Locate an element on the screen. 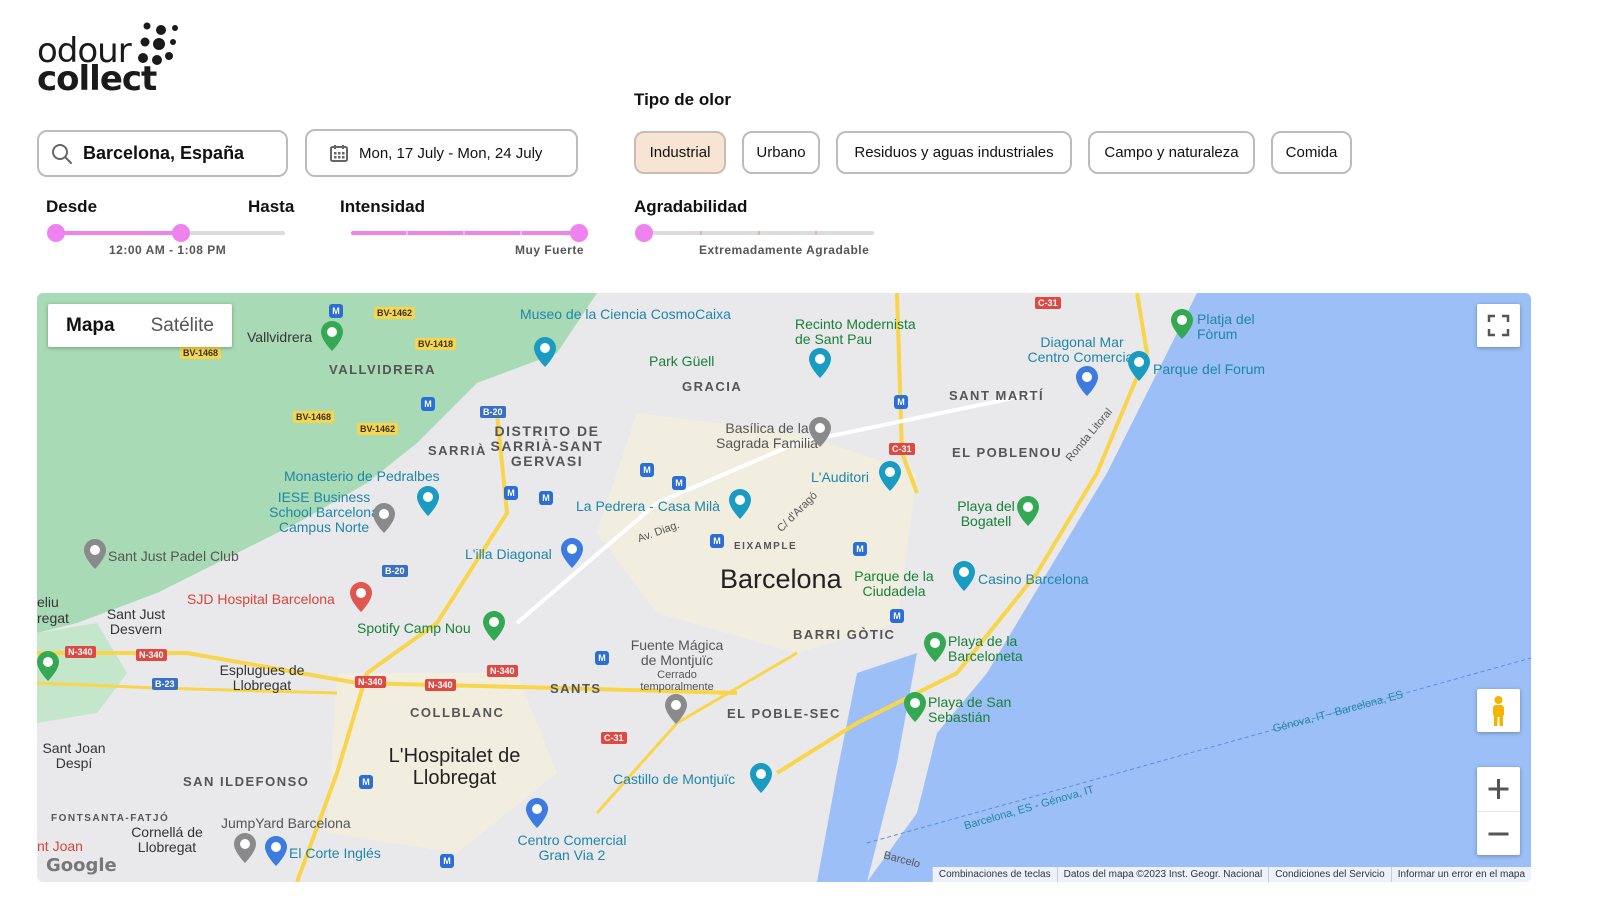  pleasantness-slider-thumb is located at coordinates (644, 233).